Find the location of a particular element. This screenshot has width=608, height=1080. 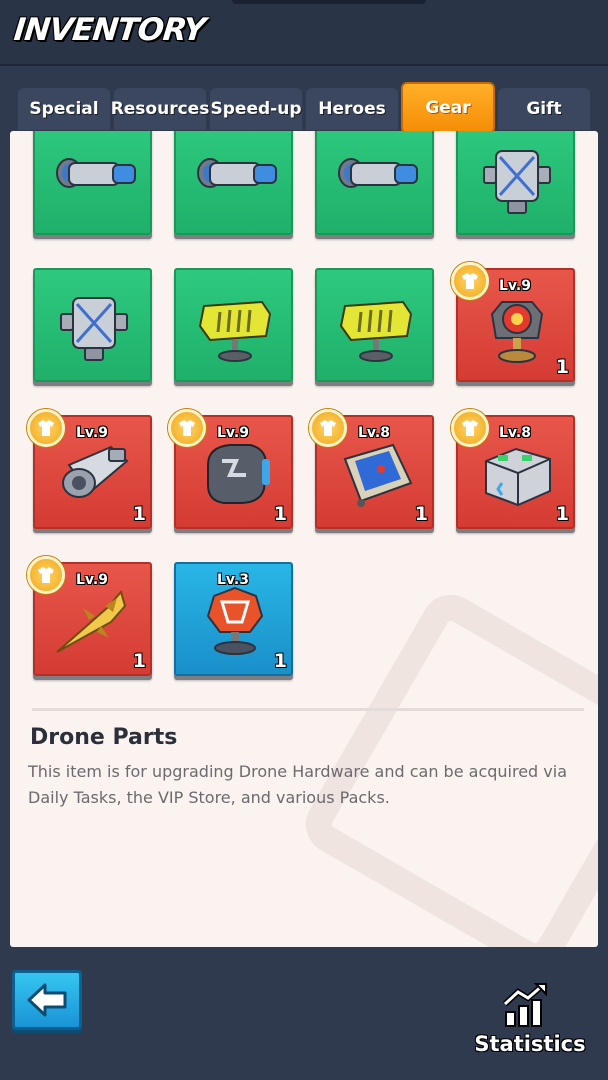

radar-dish-icon is located at coordinates (235, 620).